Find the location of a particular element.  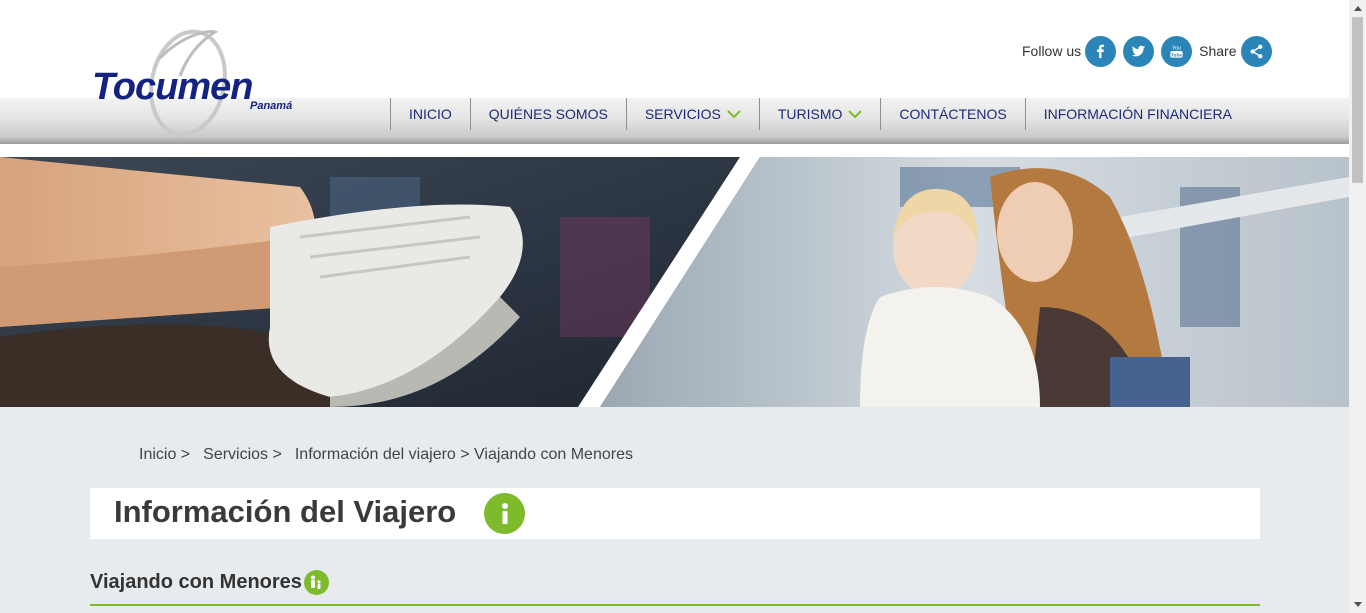

nav-label: INFORMACIÓN FINANCIERA is located at coordinates (1137, 114).